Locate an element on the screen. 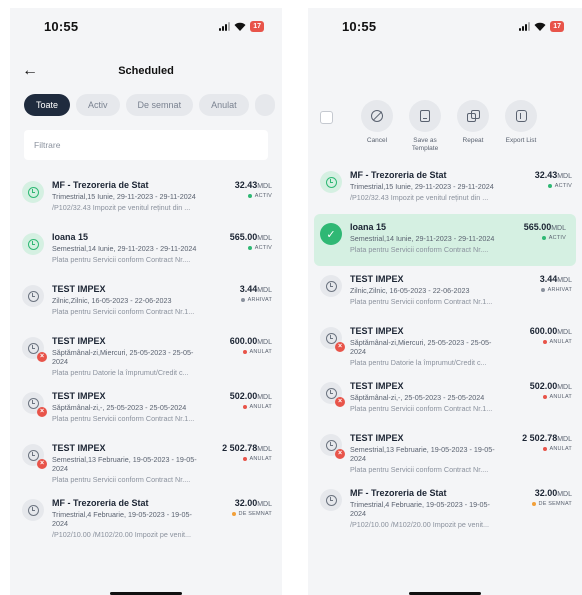  wifi-icon is located at coordinates (240, 26).